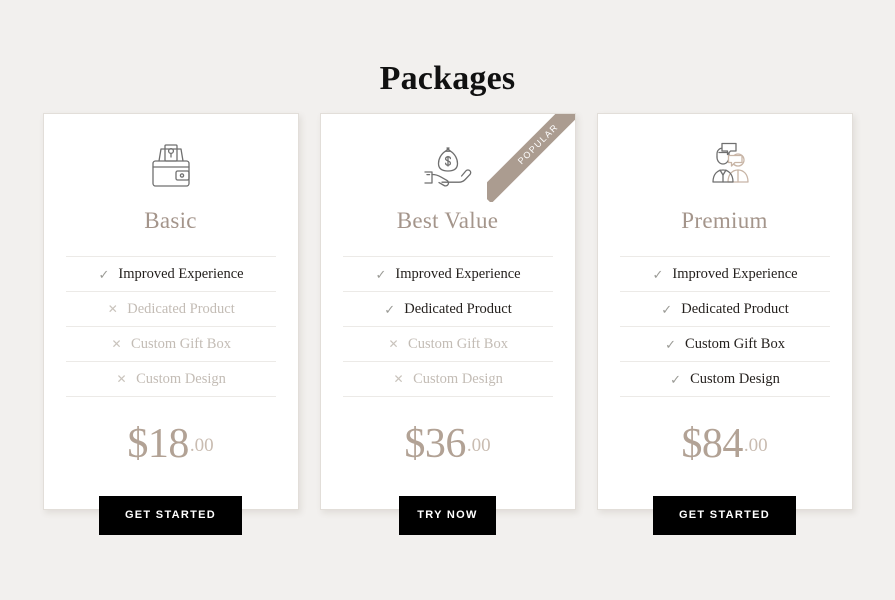  I want to click on people-chat-icon, so click(725, 153).